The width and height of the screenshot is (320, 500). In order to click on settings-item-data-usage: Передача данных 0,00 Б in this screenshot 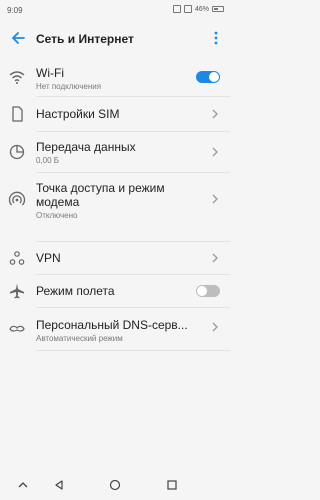, I will do `click(115, 152)`.